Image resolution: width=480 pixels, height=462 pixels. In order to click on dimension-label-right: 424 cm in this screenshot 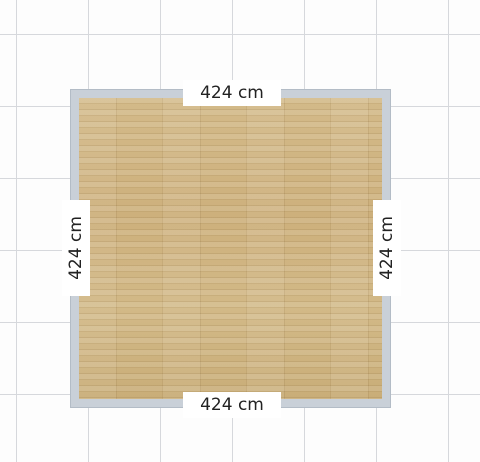, I will do `click(387, 248)`.